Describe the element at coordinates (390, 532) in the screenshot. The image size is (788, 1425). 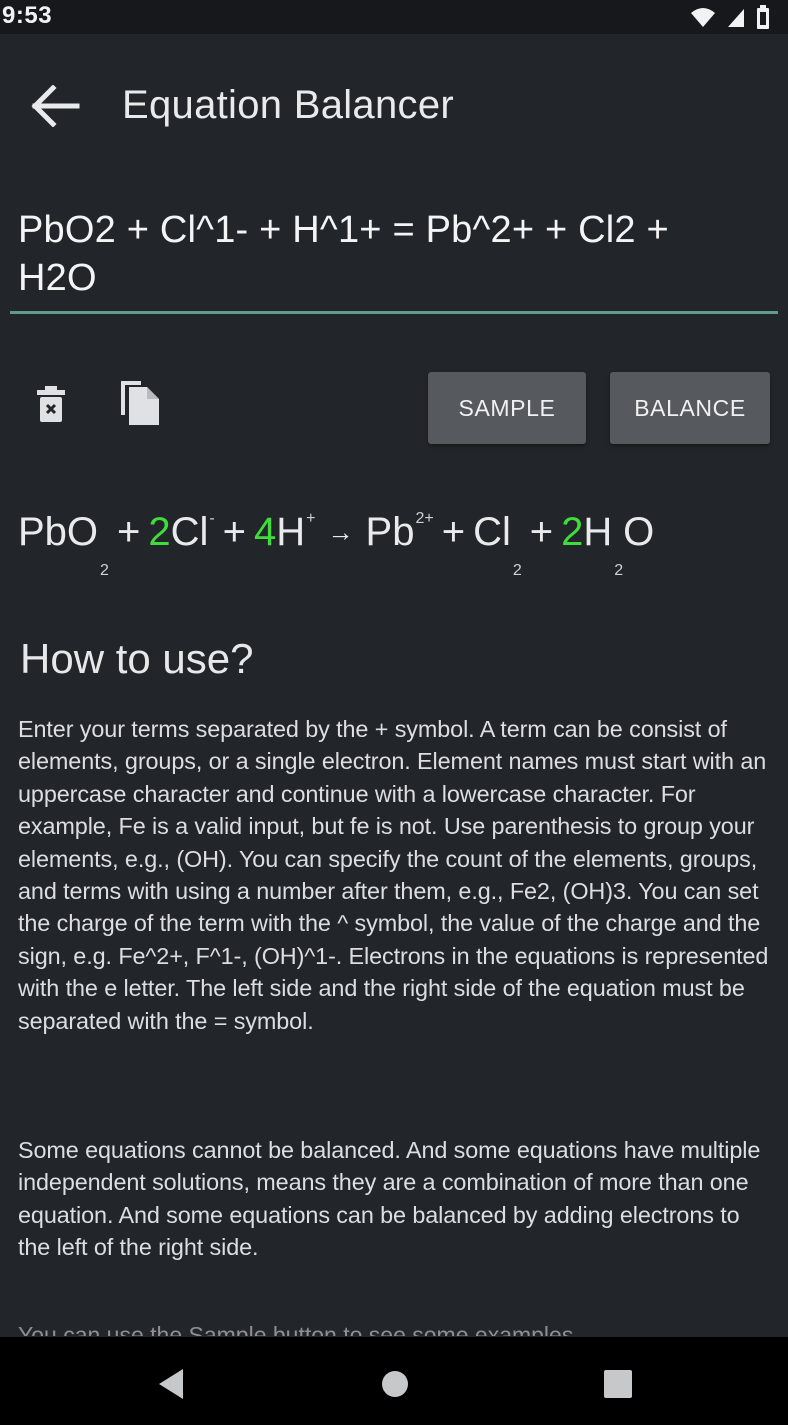
I see `term-formula: Pb` at that location.